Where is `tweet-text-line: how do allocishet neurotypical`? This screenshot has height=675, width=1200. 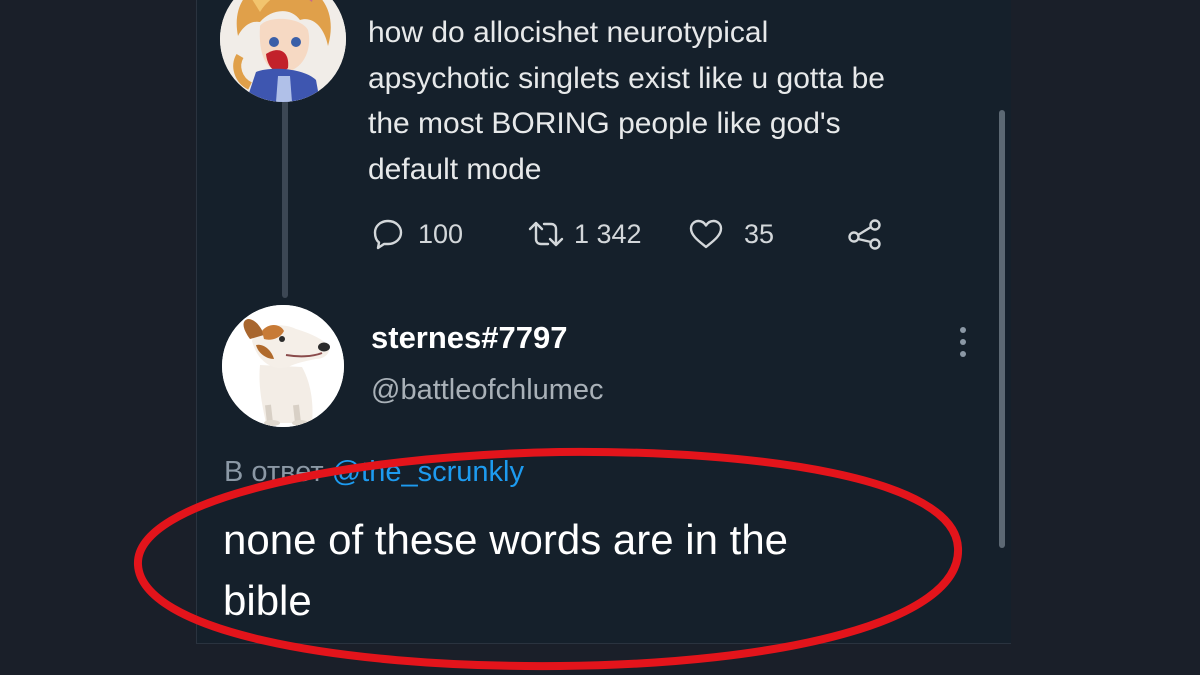
tweet-text-line: how do allocishet neurotypical is located at coordinates (568, 32).